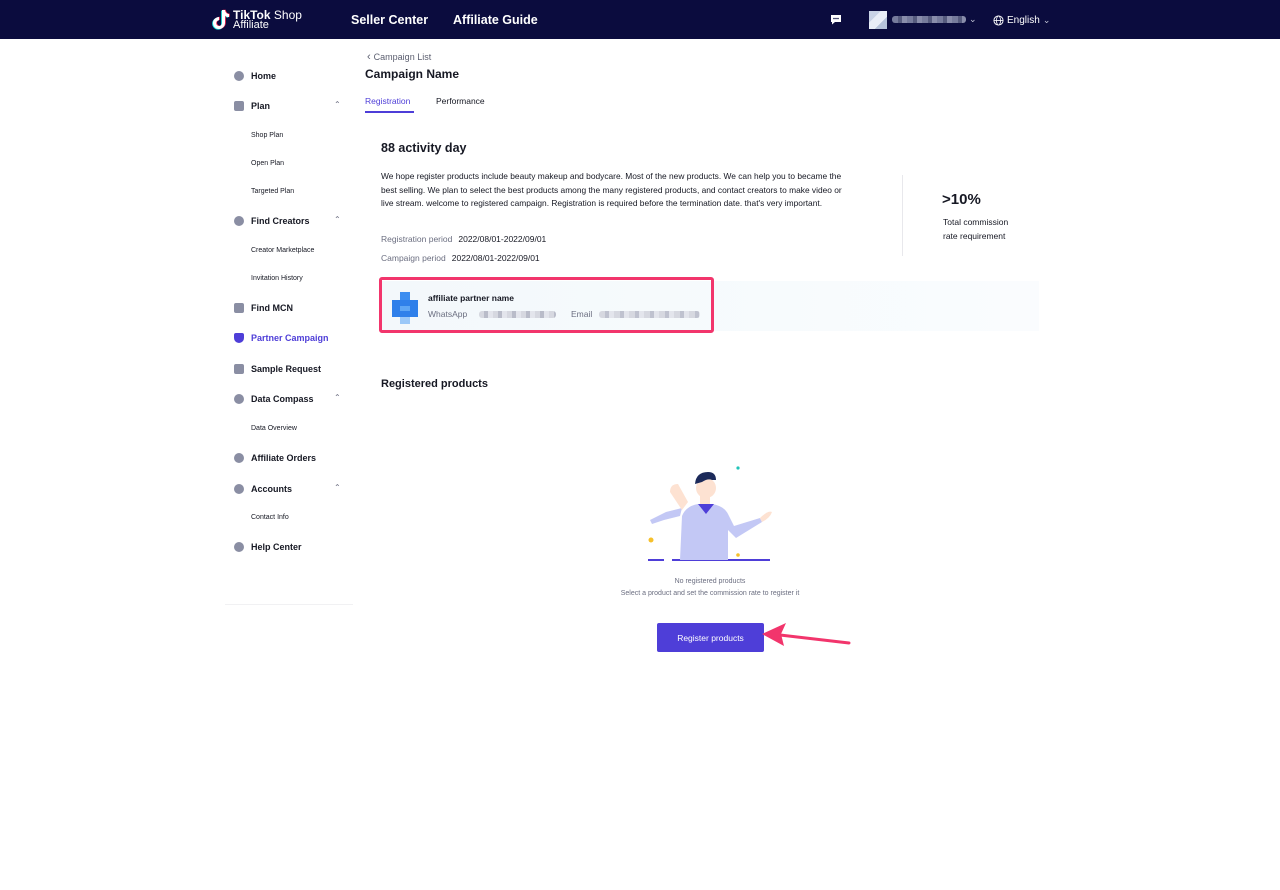  What do you see at coordinates (272, 308) in the screenshot?
I see `sidebar-item-label: Find MCN` at bounding box center [272, 308].